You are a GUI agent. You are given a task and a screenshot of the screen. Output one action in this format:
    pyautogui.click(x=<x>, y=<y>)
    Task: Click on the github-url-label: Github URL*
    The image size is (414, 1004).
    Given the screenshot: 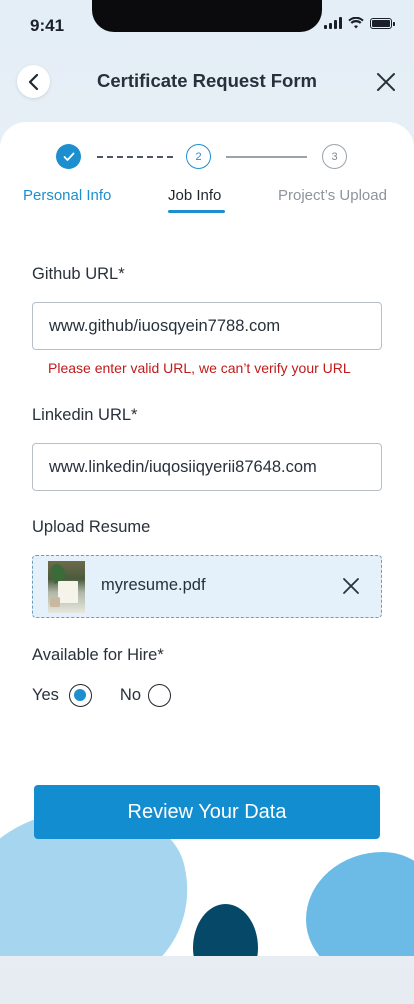 What is the action you would take?
    pyautogui.click(x=78, y=274)
    